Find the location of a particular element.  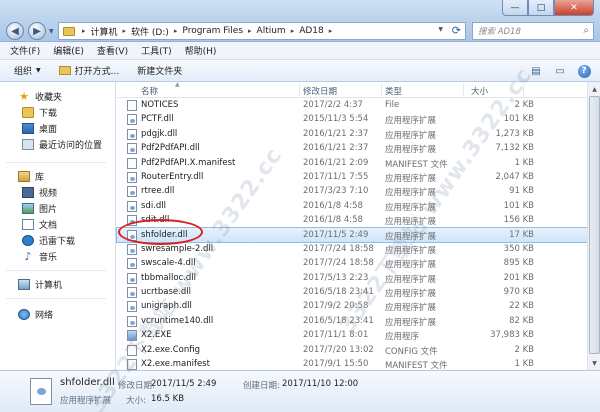

nav-item-pictures: 图片 is located at coordinates (39, 208).